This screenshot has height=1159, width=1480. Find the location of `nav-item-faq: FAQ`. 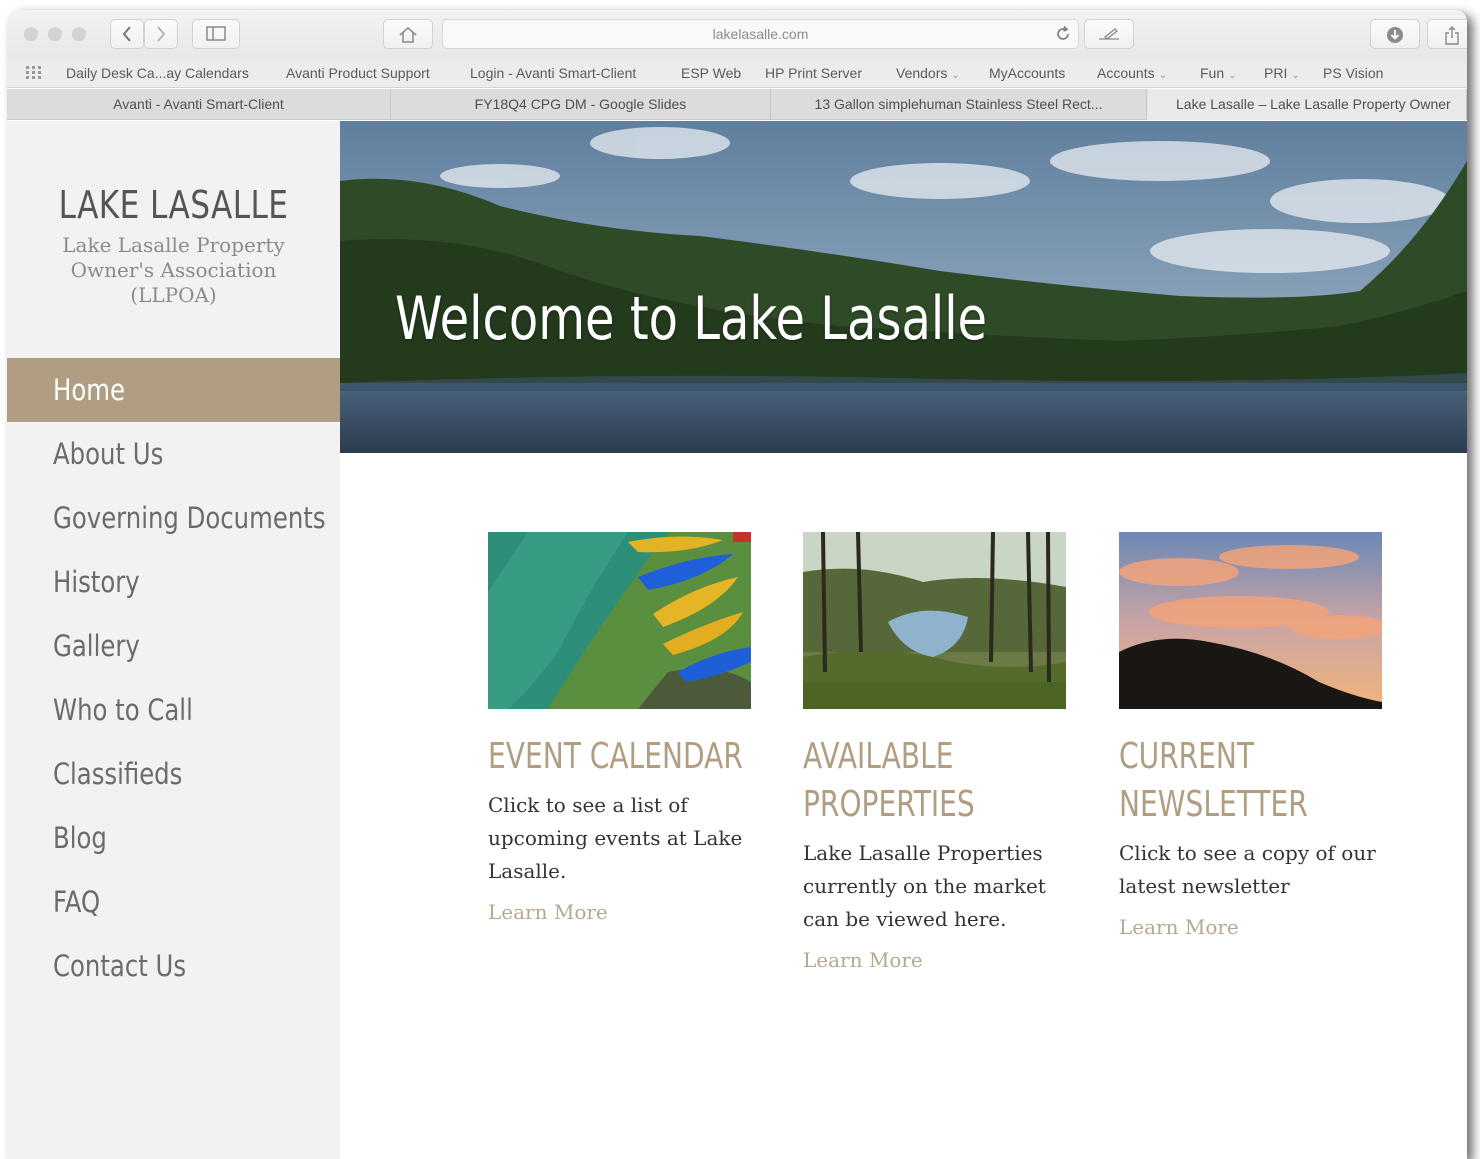

nav-item-faq: FAQ is located at coordinates (173, 902).